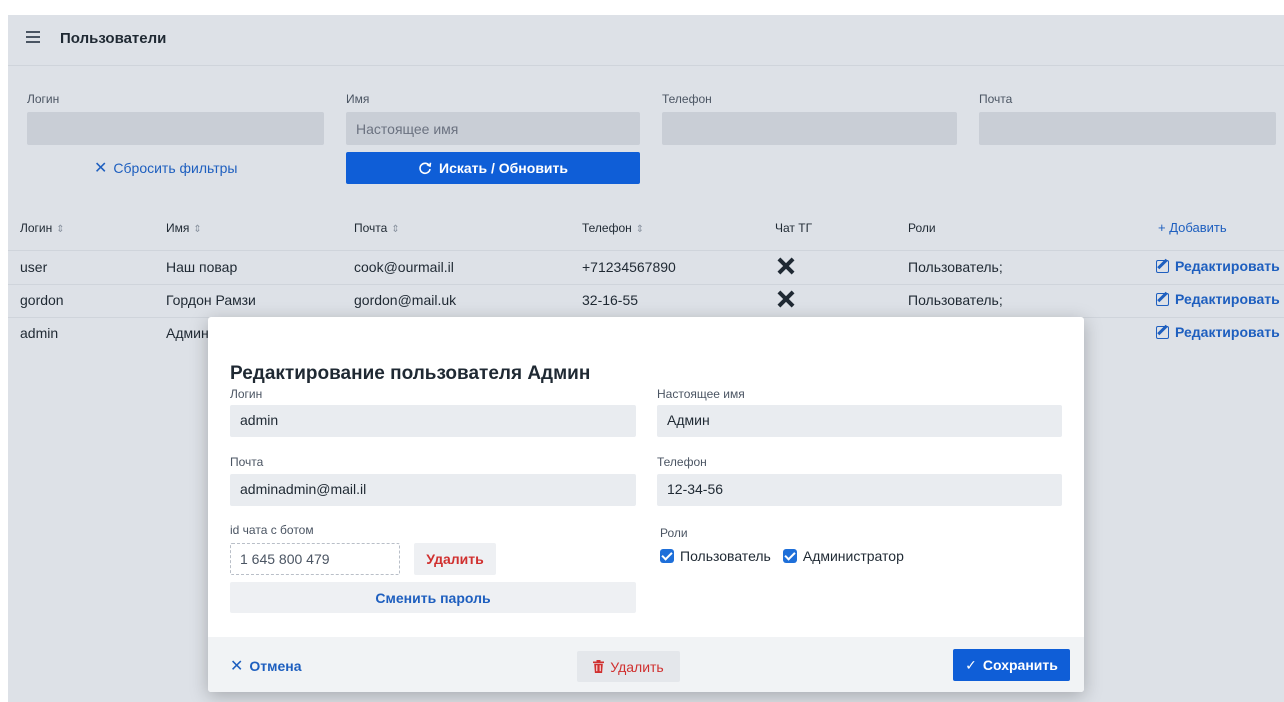 Image resolution: width=1284 pixels, height=702 pixels. Describe the element at coordinates (599, 666) in the screenshot. I see `trash-icon` at that location.